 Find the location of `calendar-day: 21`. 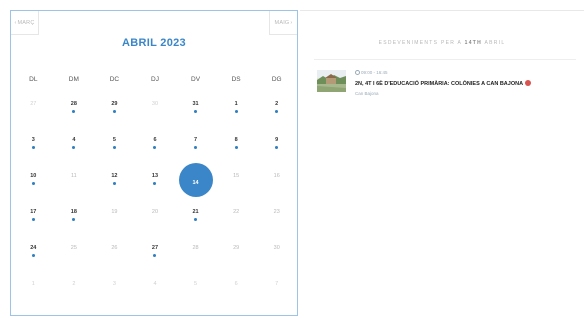

calendar-day: 21 is located at coordinates (195, 219).